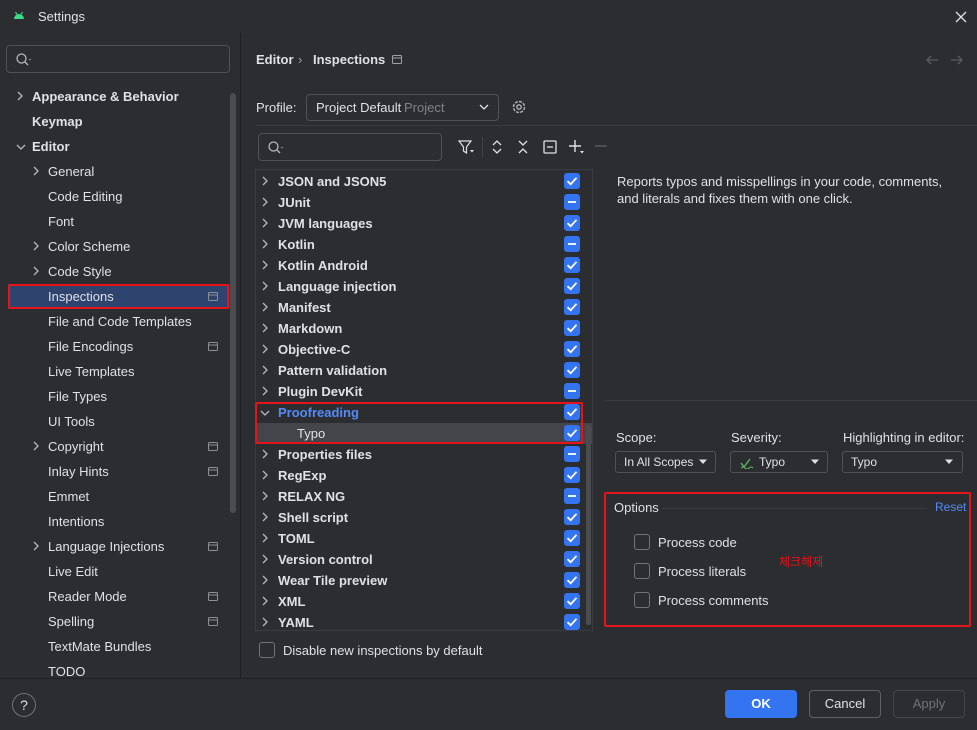 The height and width of the screenshot is (730, 977). What do you see at coordinates (119, 171) in the screenshot?
I see `sidebar-item-general: General` at bounding box center [119, 171].